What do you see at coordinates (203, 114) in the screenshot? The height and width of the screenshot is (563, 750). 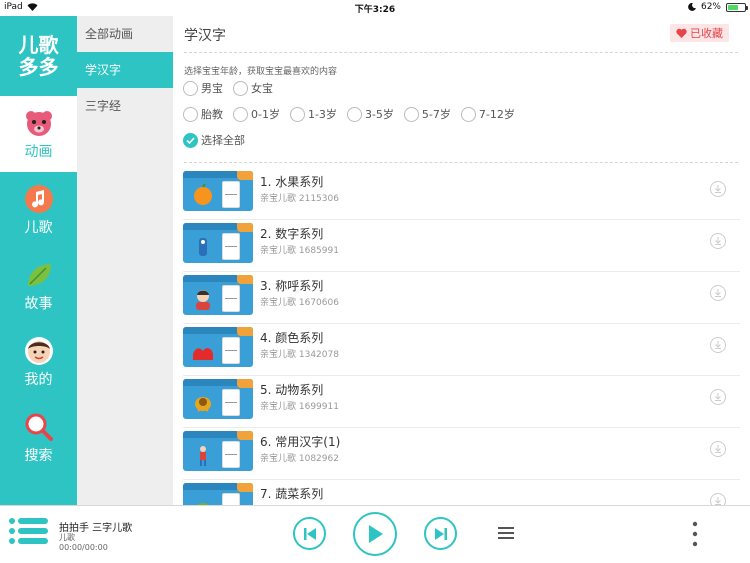 I see `age-option-prenatal: 胎教` at bounding box center [203, 114].